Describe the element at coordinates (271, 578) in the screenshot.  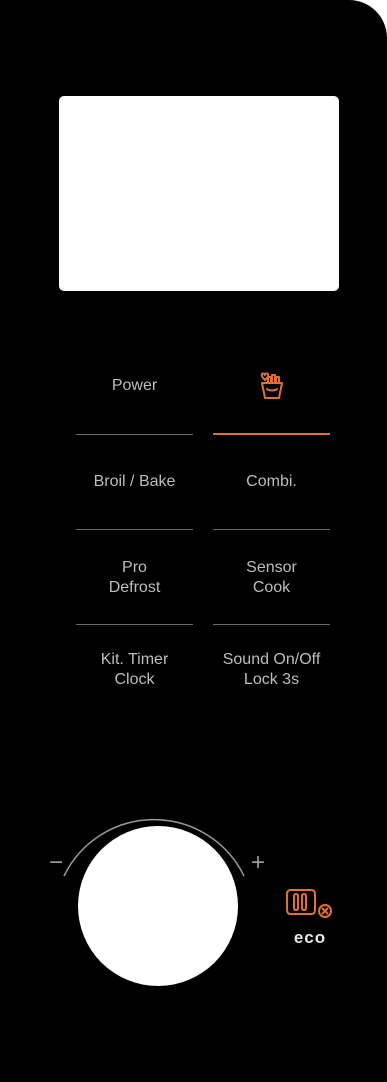
I see `sensor-cook-button: Sensor Cook` at that location.